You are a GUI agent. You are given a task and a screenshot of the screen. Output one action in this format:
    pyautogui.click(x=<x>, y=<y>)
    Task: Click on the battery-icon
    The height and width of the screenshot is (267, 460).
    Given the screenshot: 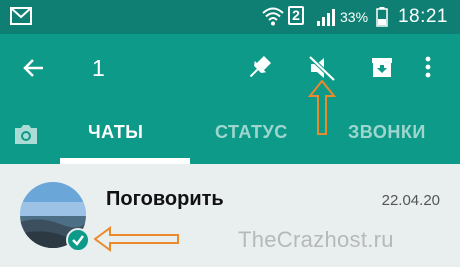 What is the action you would take?
    pyautogui.click(x=382, y=17)
    